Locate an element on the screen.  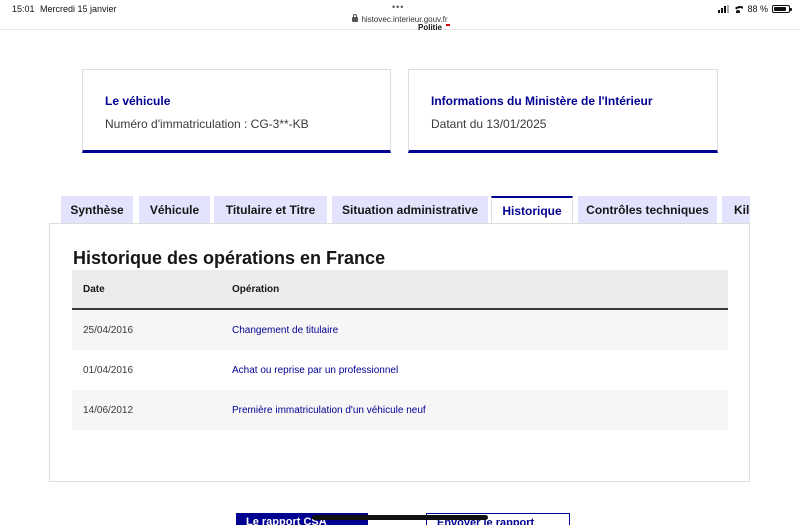
status-date: Mercredi 15 janvier is located at coordinates (78, 9).